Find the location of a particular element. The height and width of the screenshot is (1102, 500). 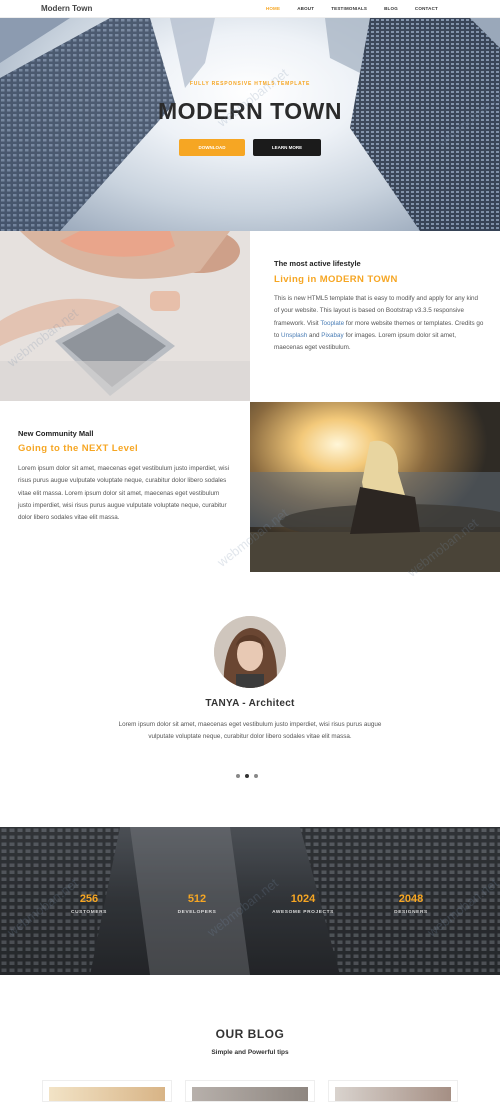

nav-item-about: ABOUT is located at coordinates (305, 8).